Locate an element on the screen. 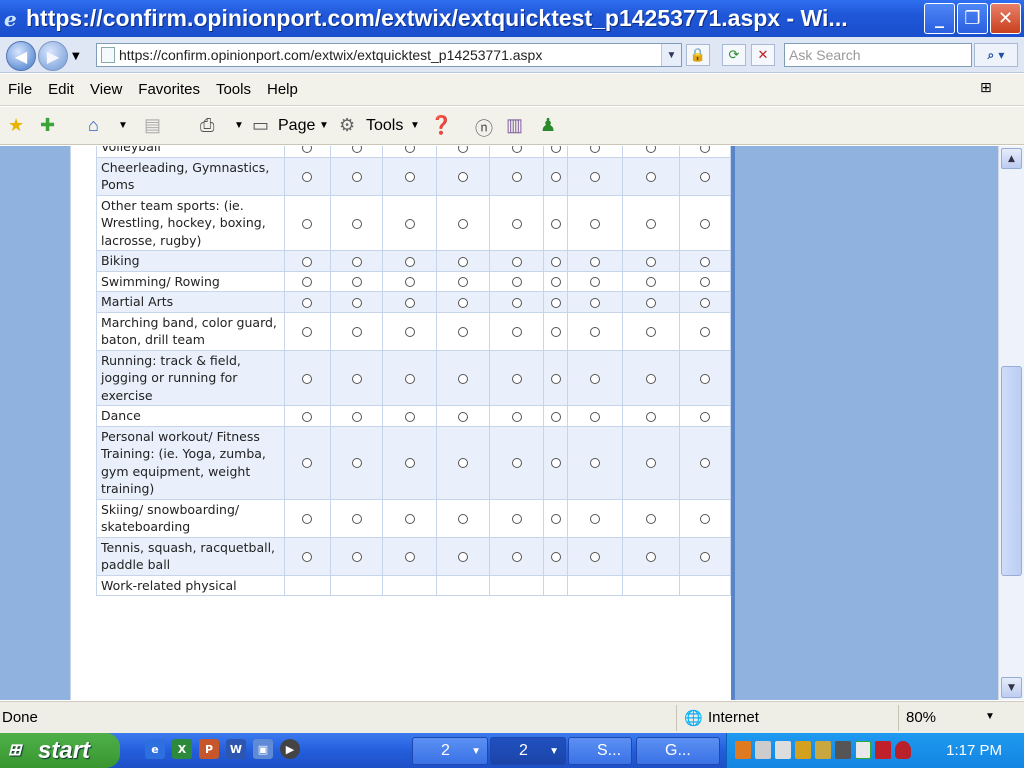 This screenshot has width=1024, height=768. menu-favorites: Favorites is located at coordinates (169, 89).